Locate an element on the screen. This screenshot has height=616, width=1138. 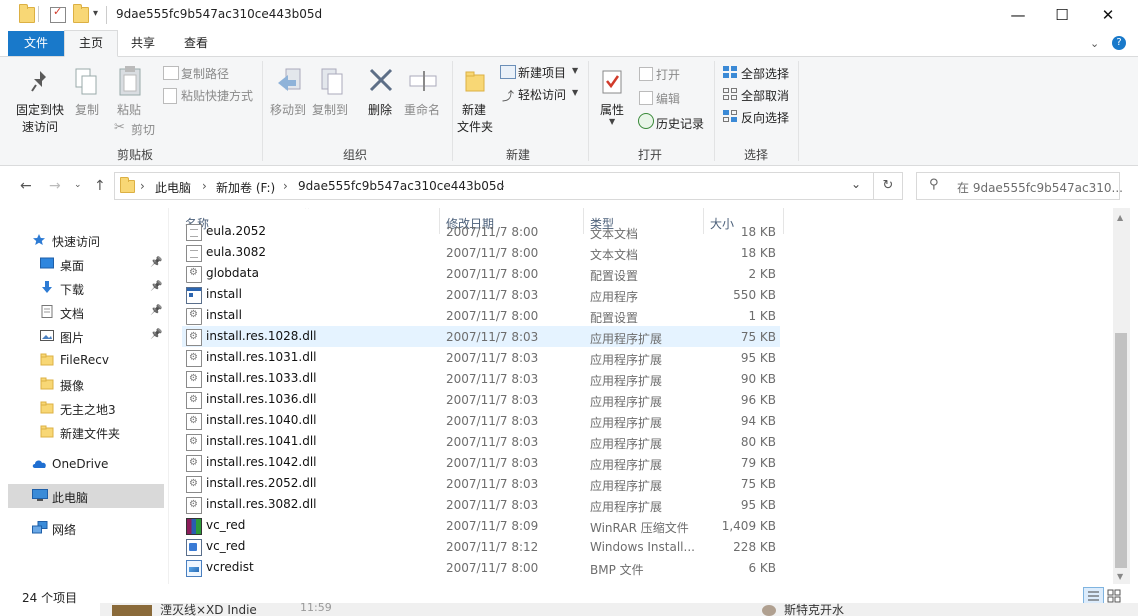
sidebar-item: 文档 📌 is located at coordinates (86, 312).